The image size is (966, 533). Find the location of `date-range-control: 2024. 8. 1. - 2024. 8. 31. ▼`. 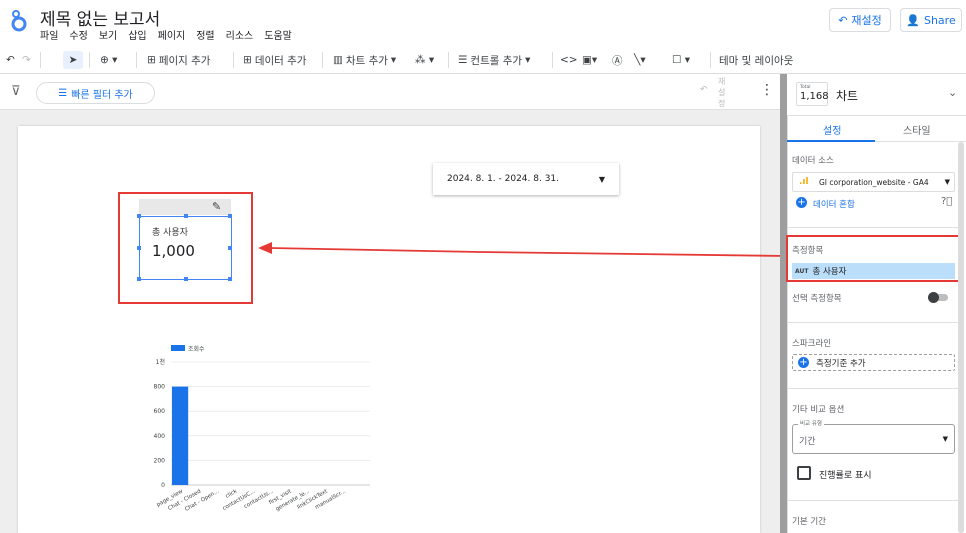

date-range-control: 2024. 8. 1. - 2024. 8. 31. ▼ is located at coordinates (526, 179).